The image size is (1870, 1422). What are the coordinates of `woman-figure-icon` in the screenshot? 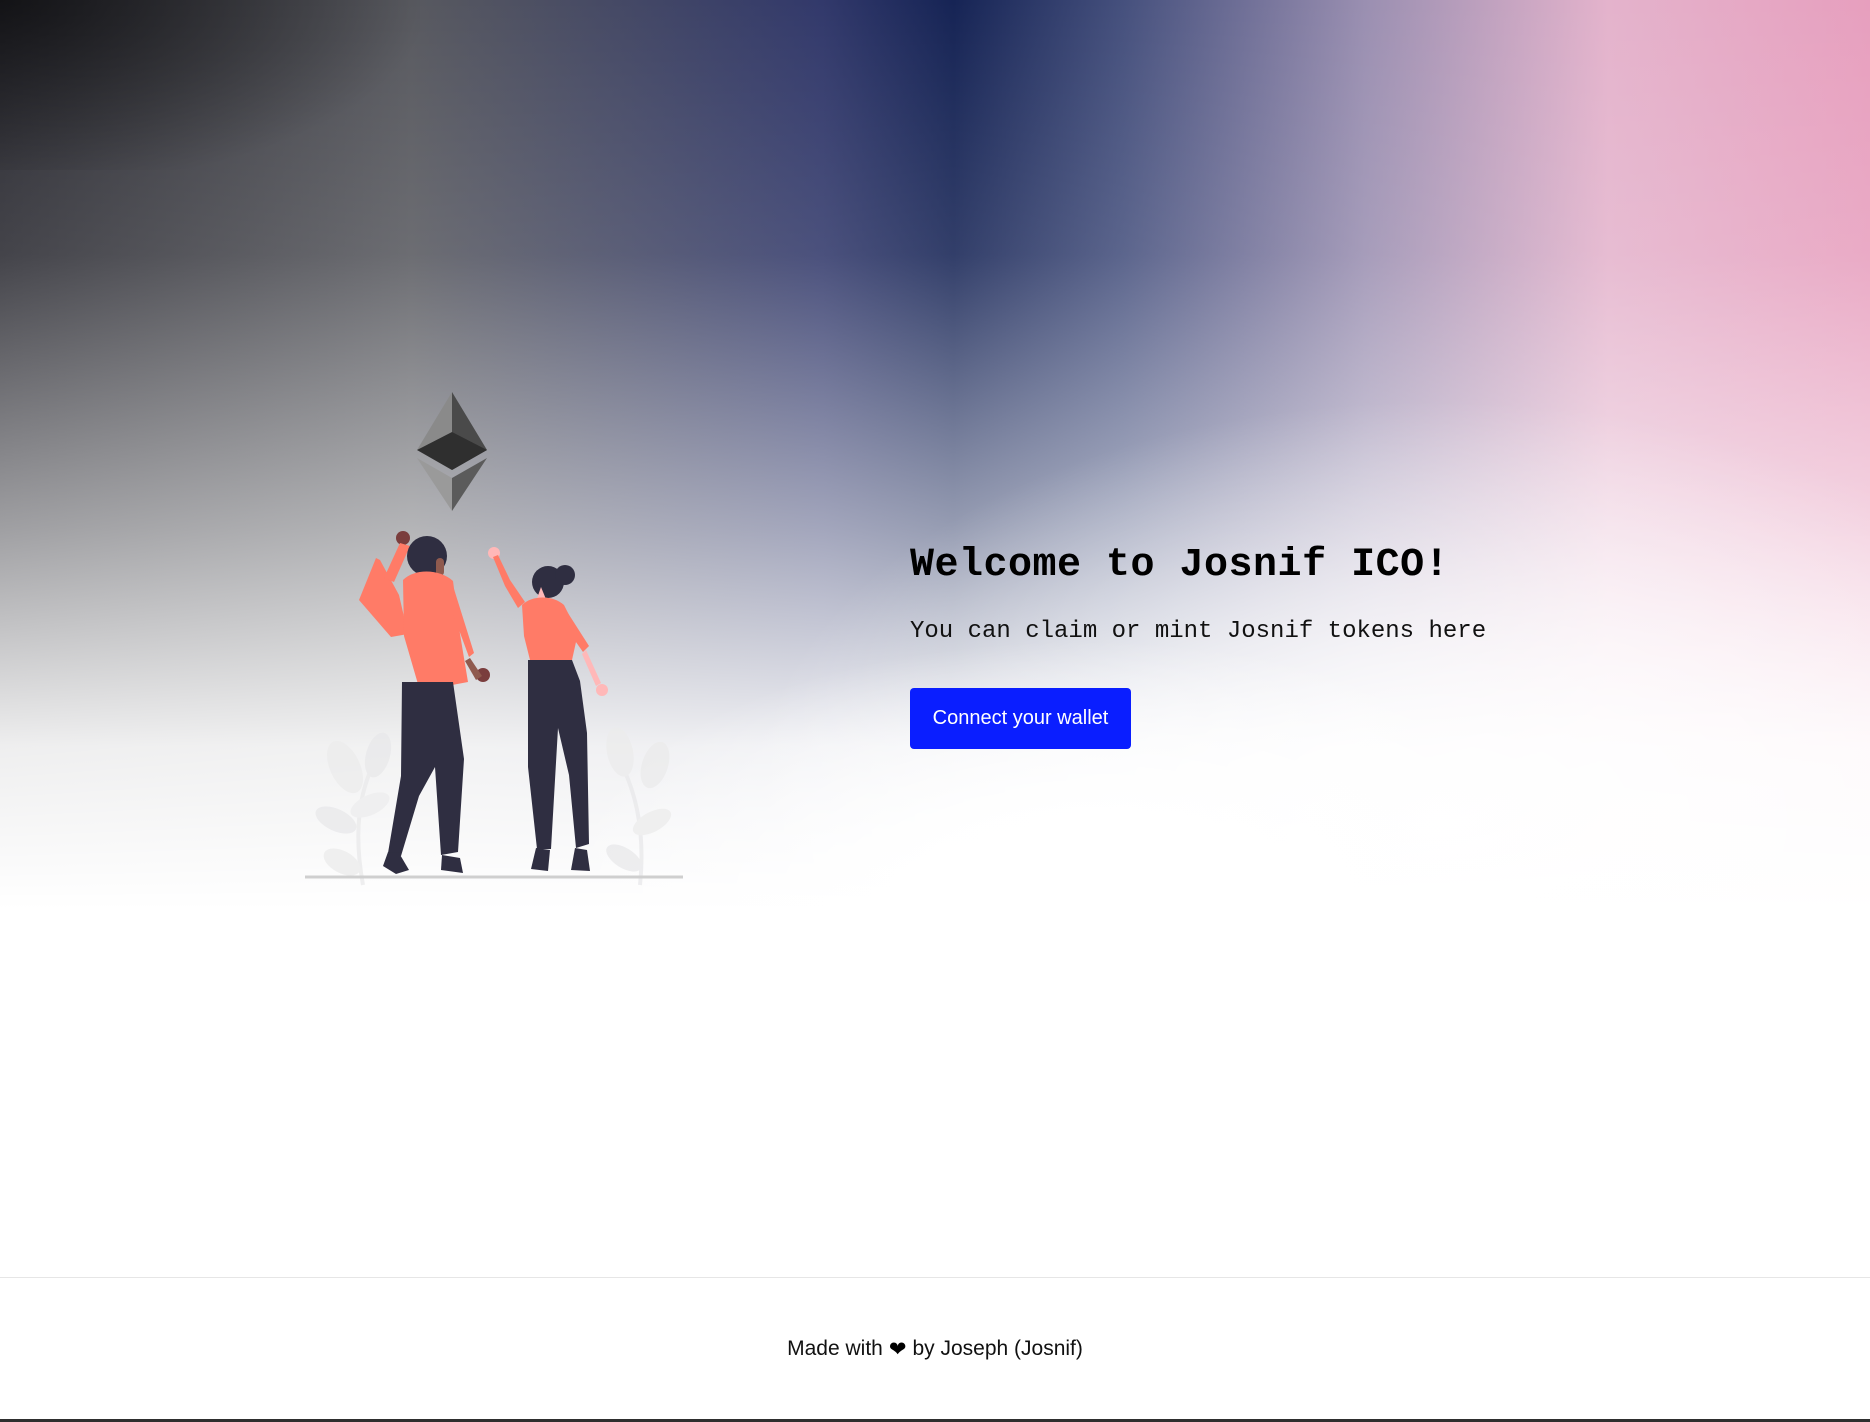 It's located at (548, 709).